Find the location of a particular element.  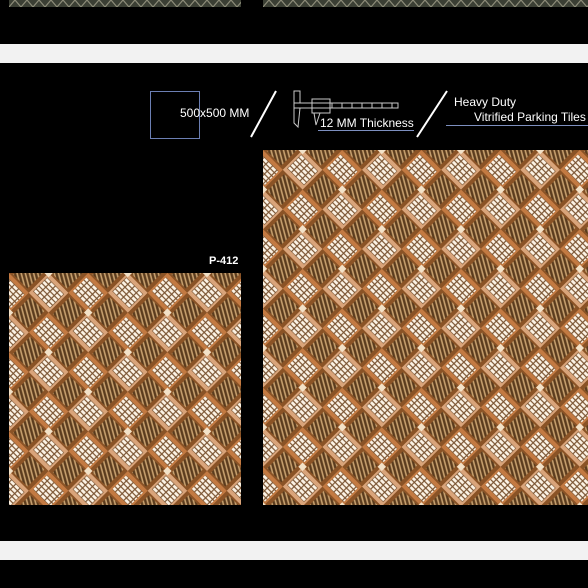

previous-product-panel is located at coordinates (294, 22).